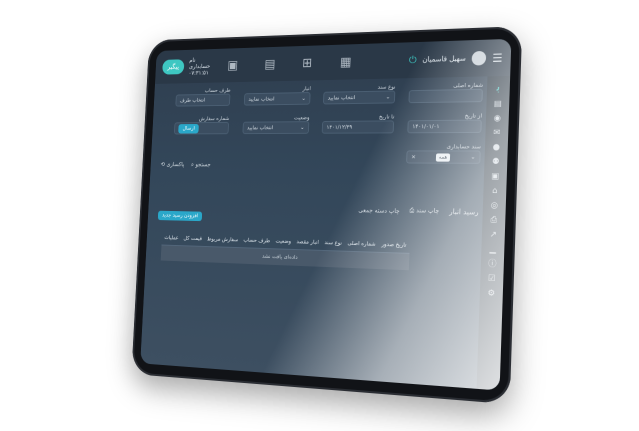 The height and width of the screenshot is (431, 639). Describe the element at coordinates (498, 117) in the screenshot. I see `user-circle-icon: ◉` at that location.